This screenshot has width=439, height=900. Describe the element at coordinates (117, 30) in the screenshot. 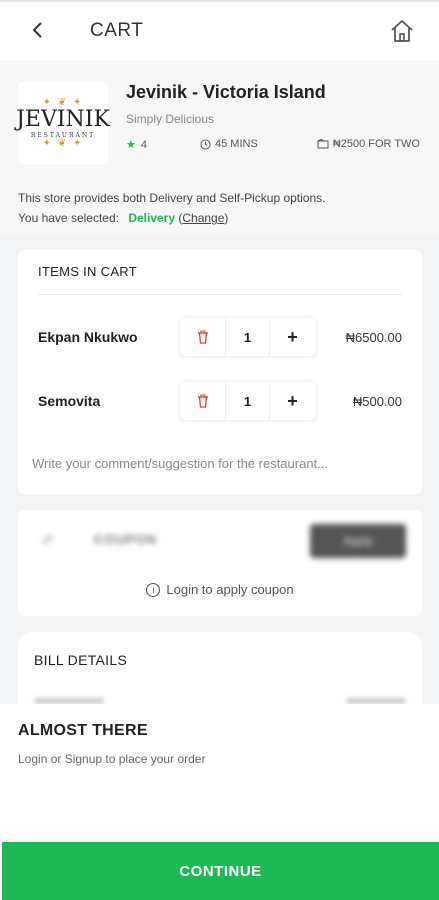

I see `page-title: CART` at that location.